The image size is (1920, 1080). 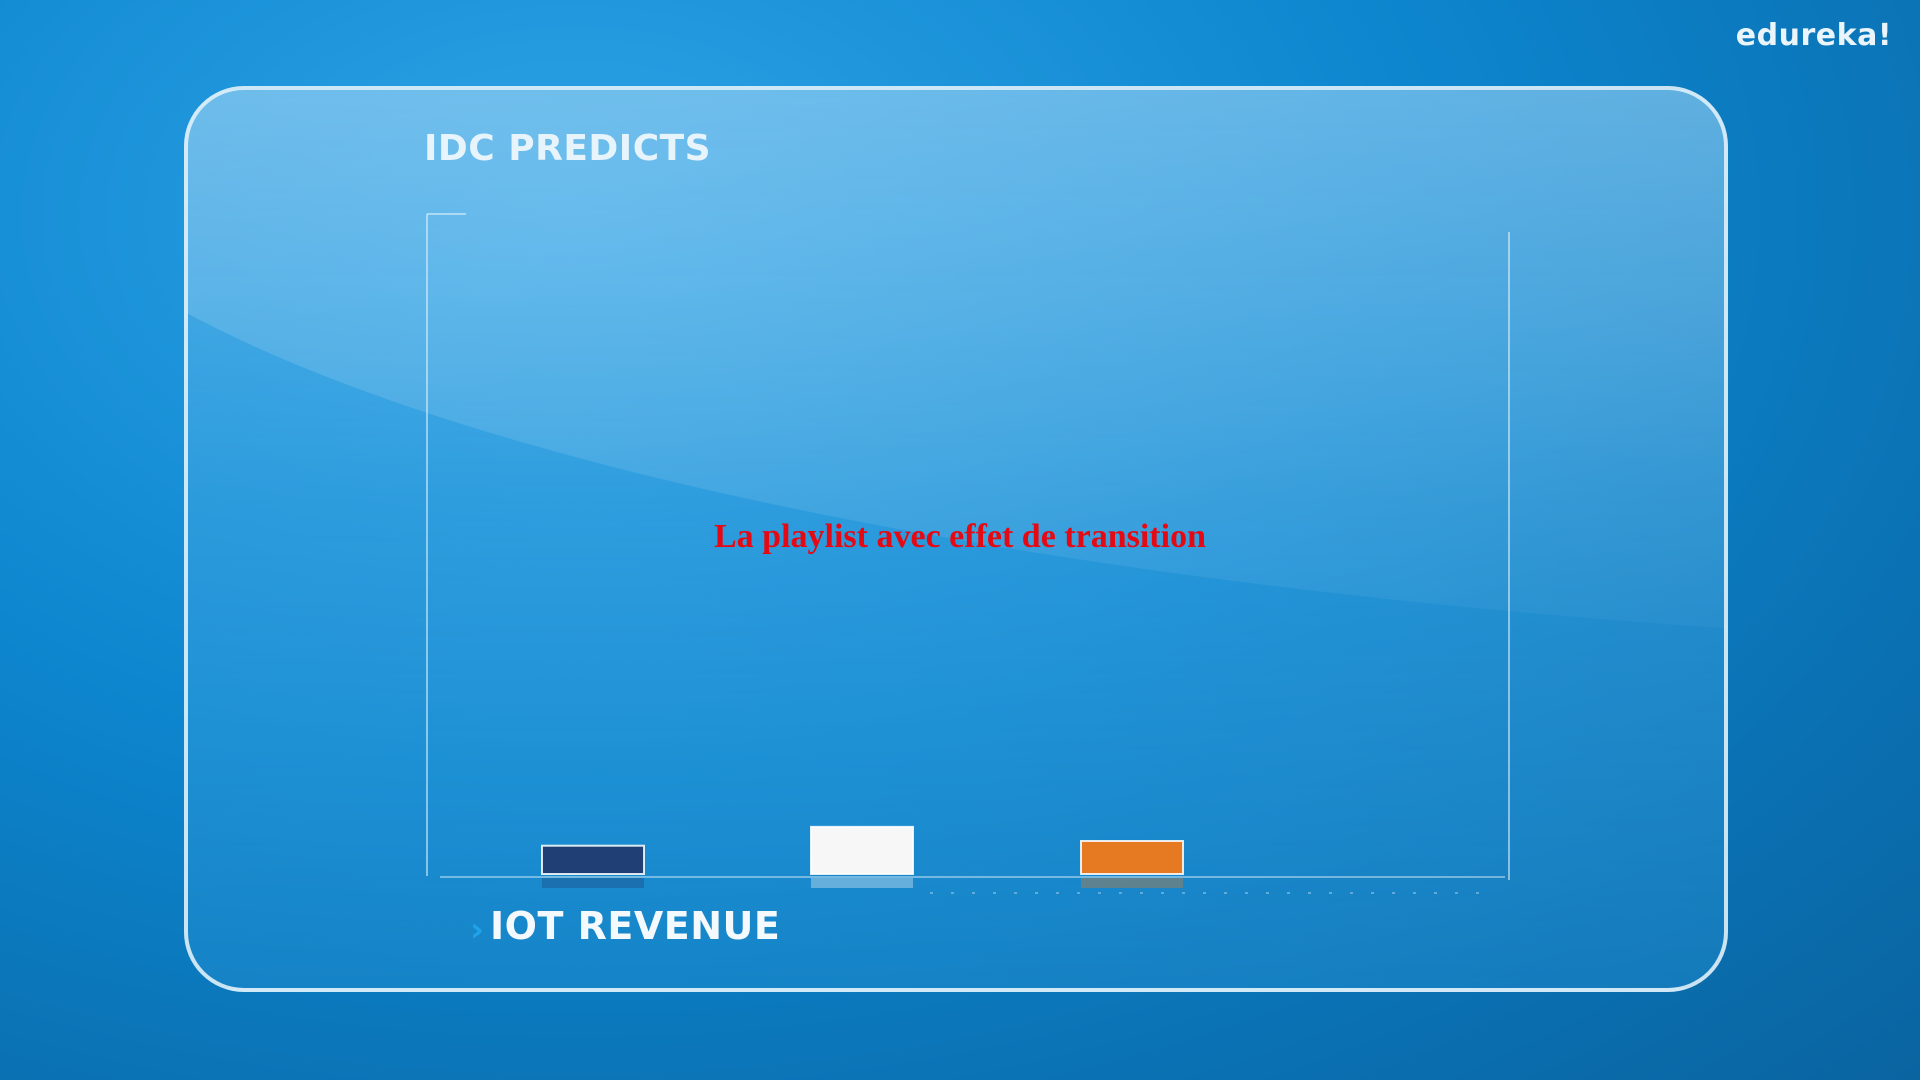 What do you see at coordinates (635, 926) in the screenshot?
I see `x-axis-label: IOT REVENUE` at bounding box center [635, 926].